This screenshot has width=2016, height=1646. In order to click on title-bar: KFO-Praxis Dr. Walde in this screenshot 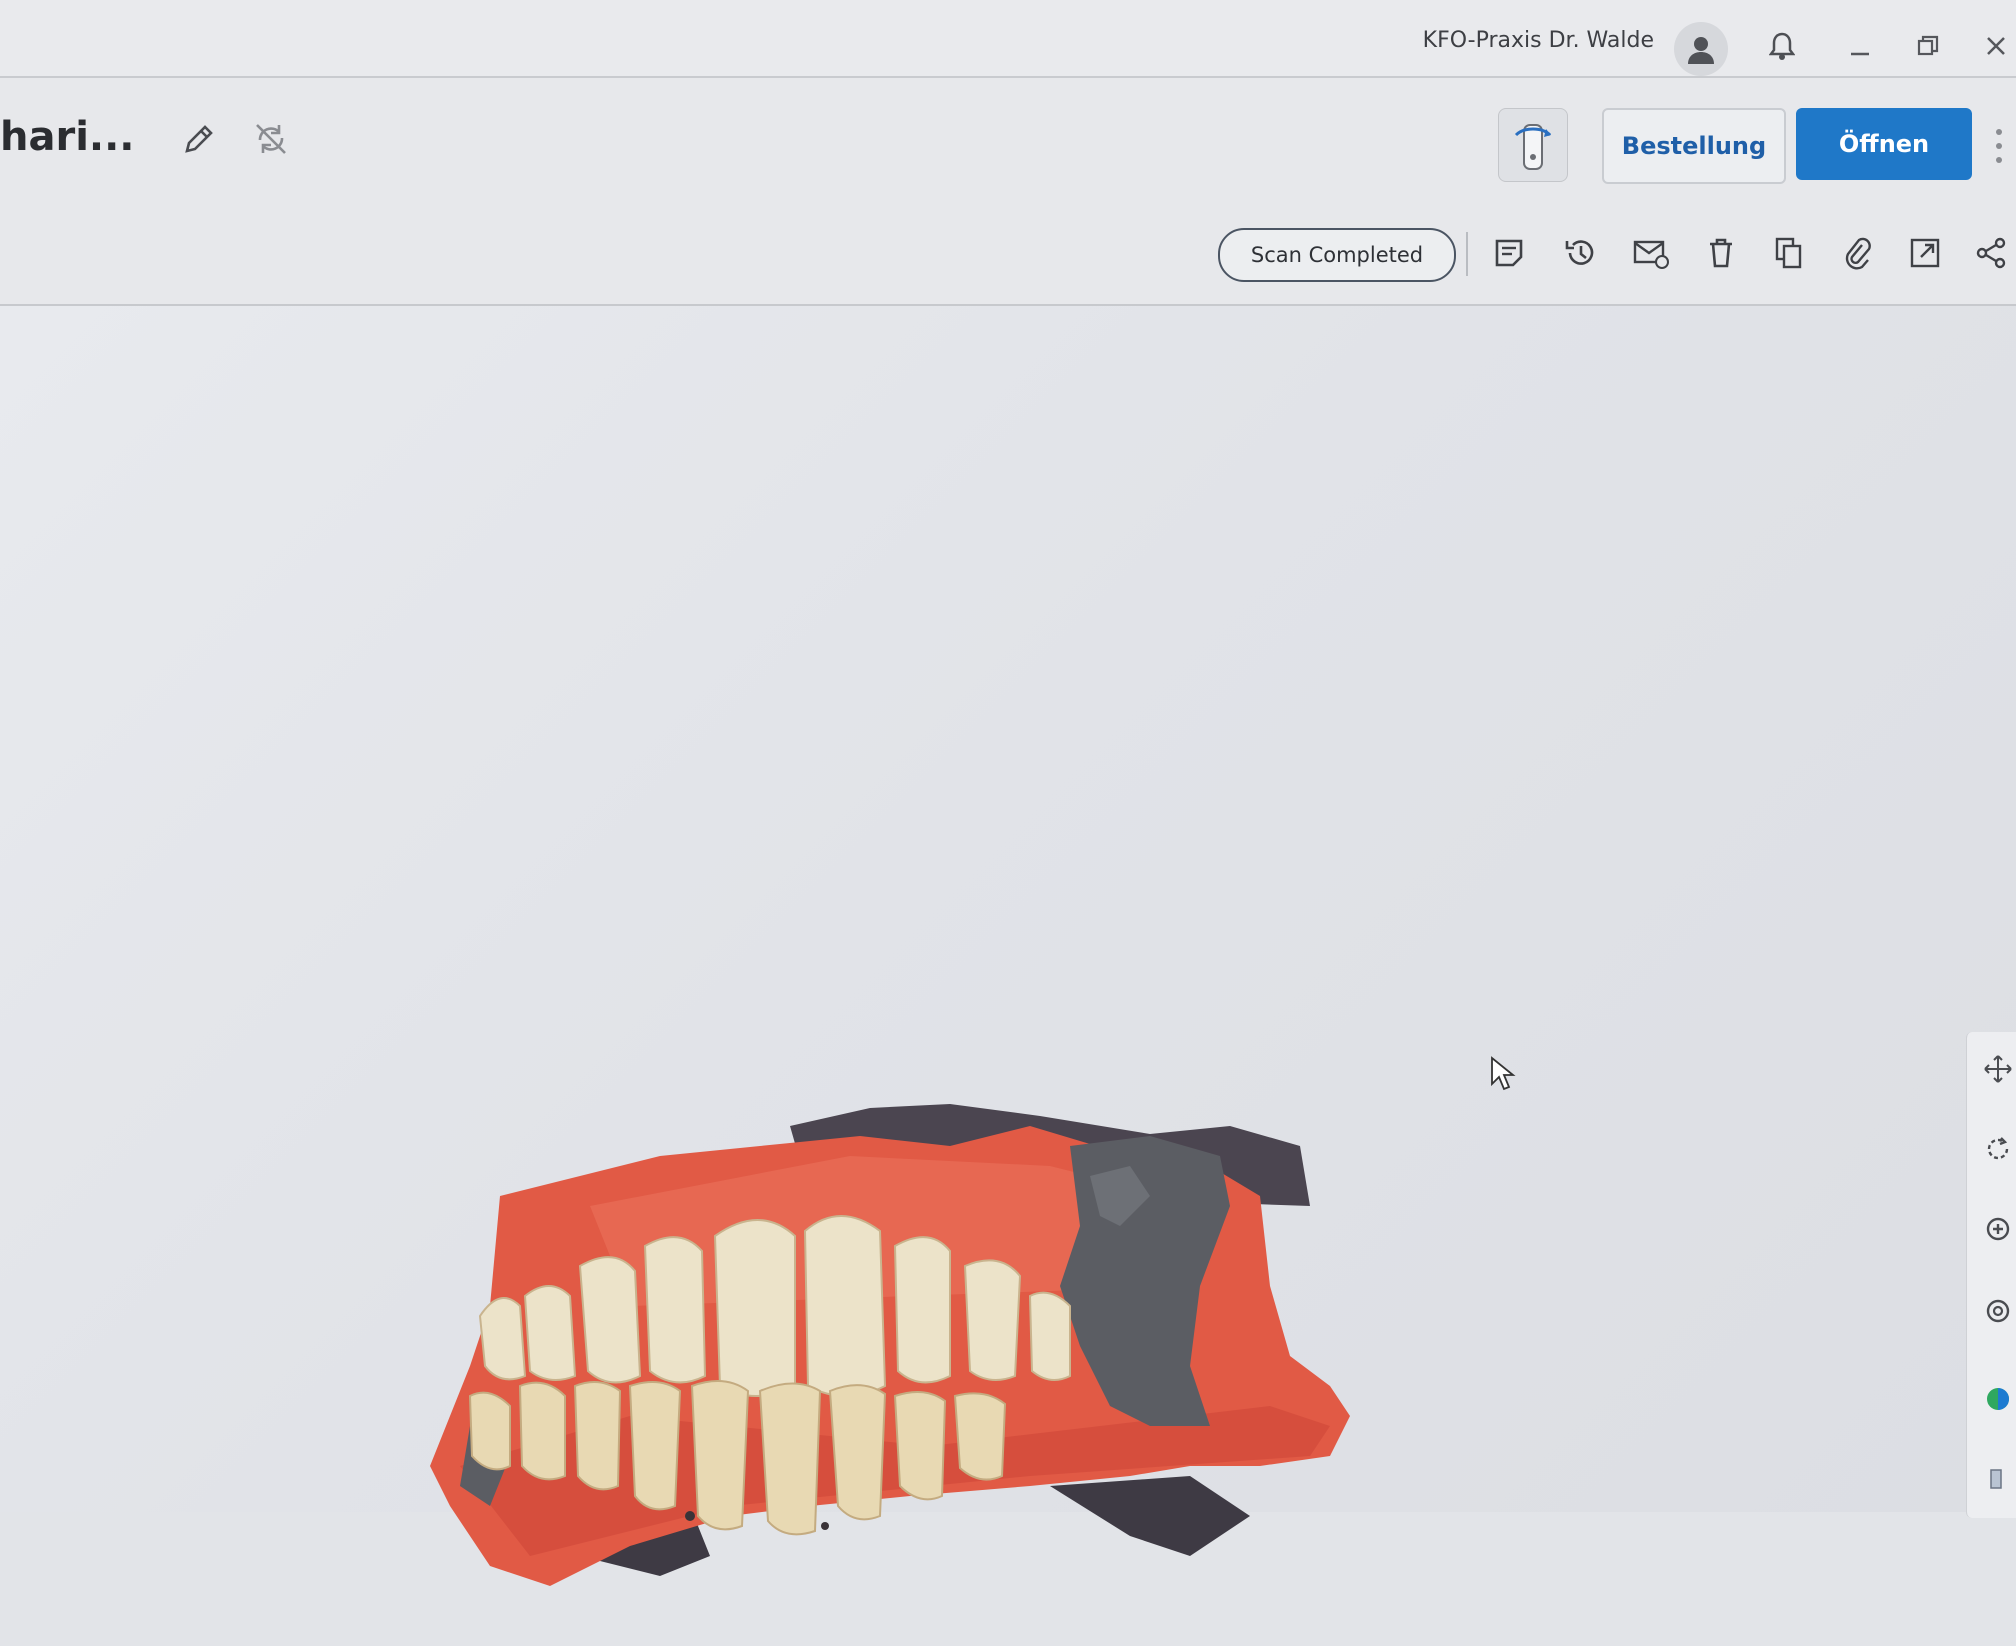, I will do `click(1008, 39)`.